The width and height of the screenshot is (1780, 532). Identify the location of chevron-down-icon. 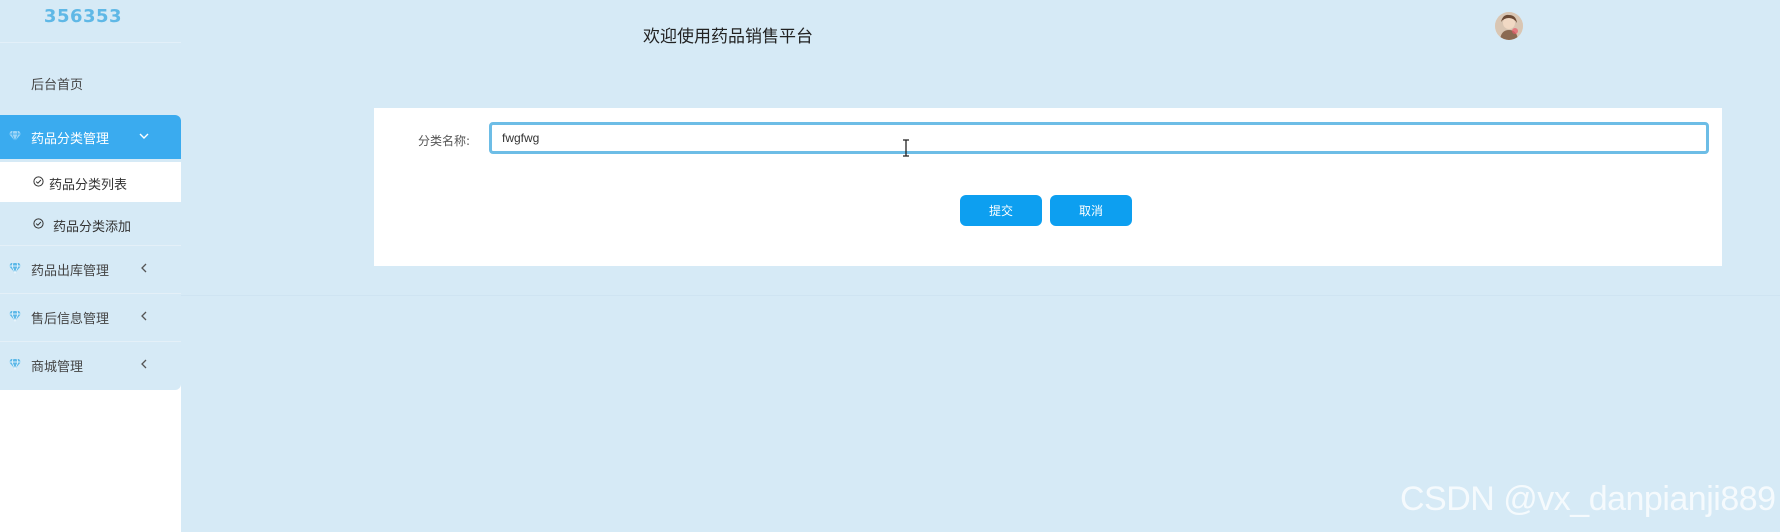
(144, 136).